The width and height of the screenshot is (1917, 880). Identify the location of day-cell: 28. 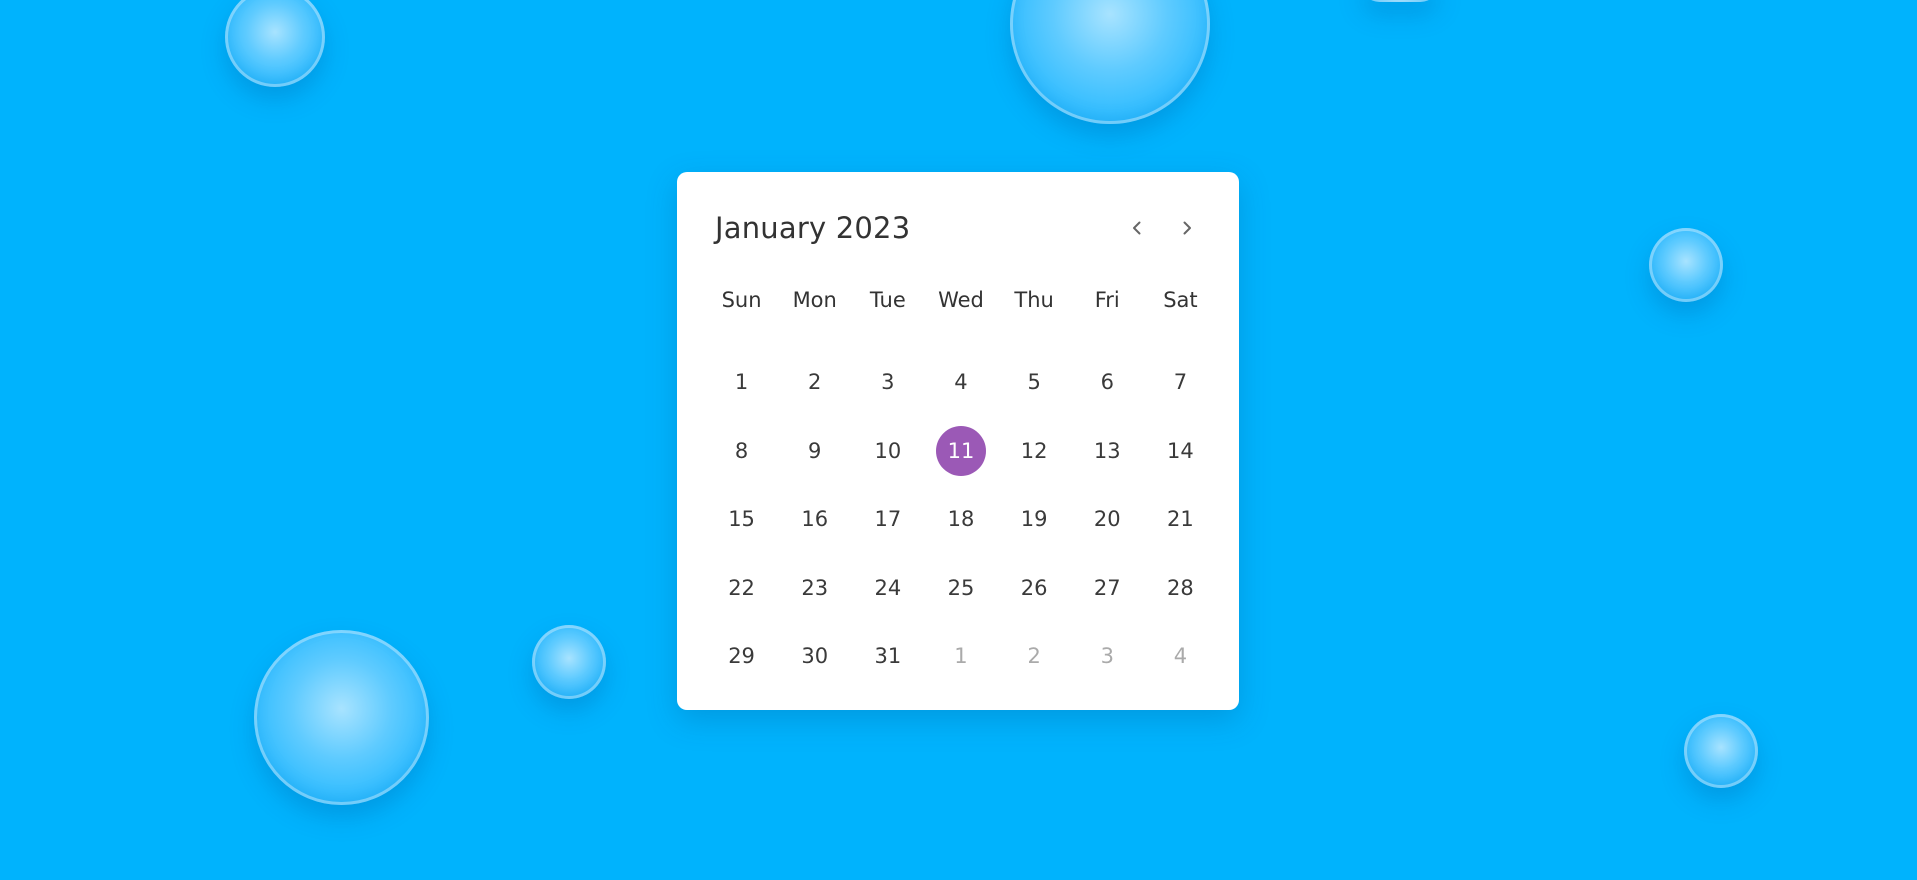
(1180, 588).